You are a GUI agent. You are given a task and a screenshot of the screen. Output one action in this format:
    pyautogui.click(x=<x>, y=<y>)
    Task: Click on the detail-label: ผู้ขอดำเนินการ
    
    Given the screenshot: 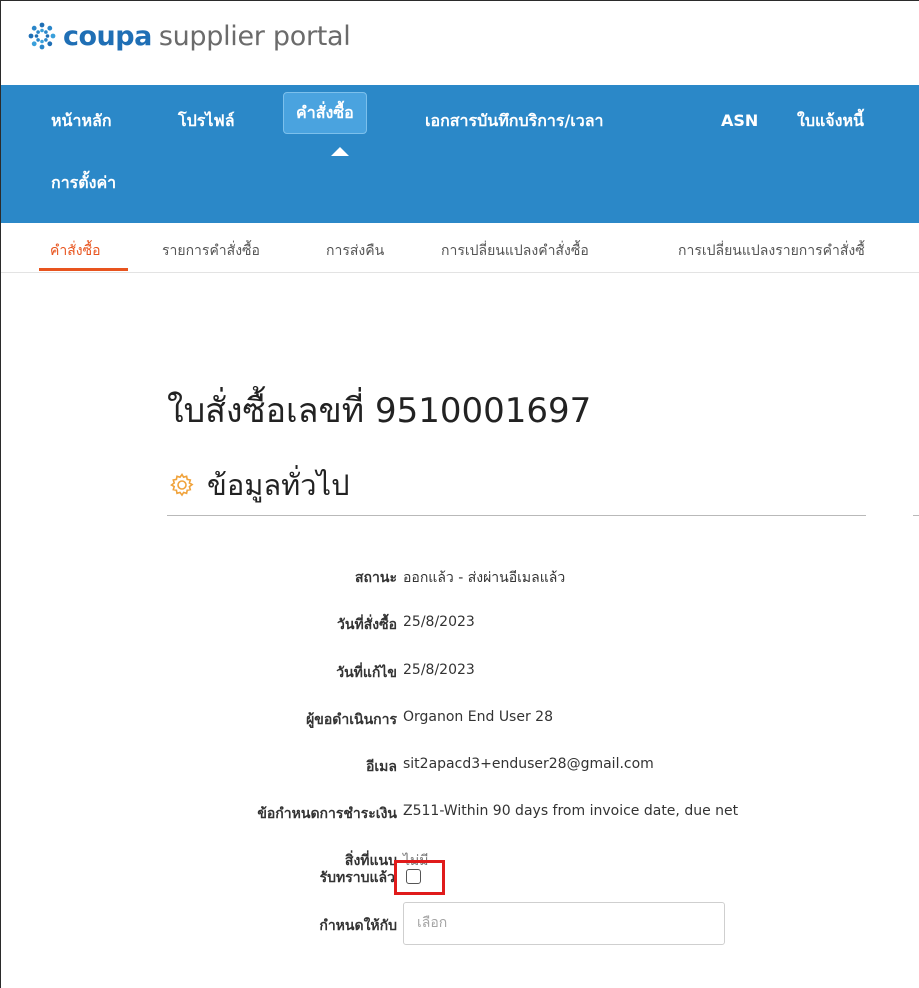 What is the action you would take?
    pyautogui.click(x=351, y=720)
    